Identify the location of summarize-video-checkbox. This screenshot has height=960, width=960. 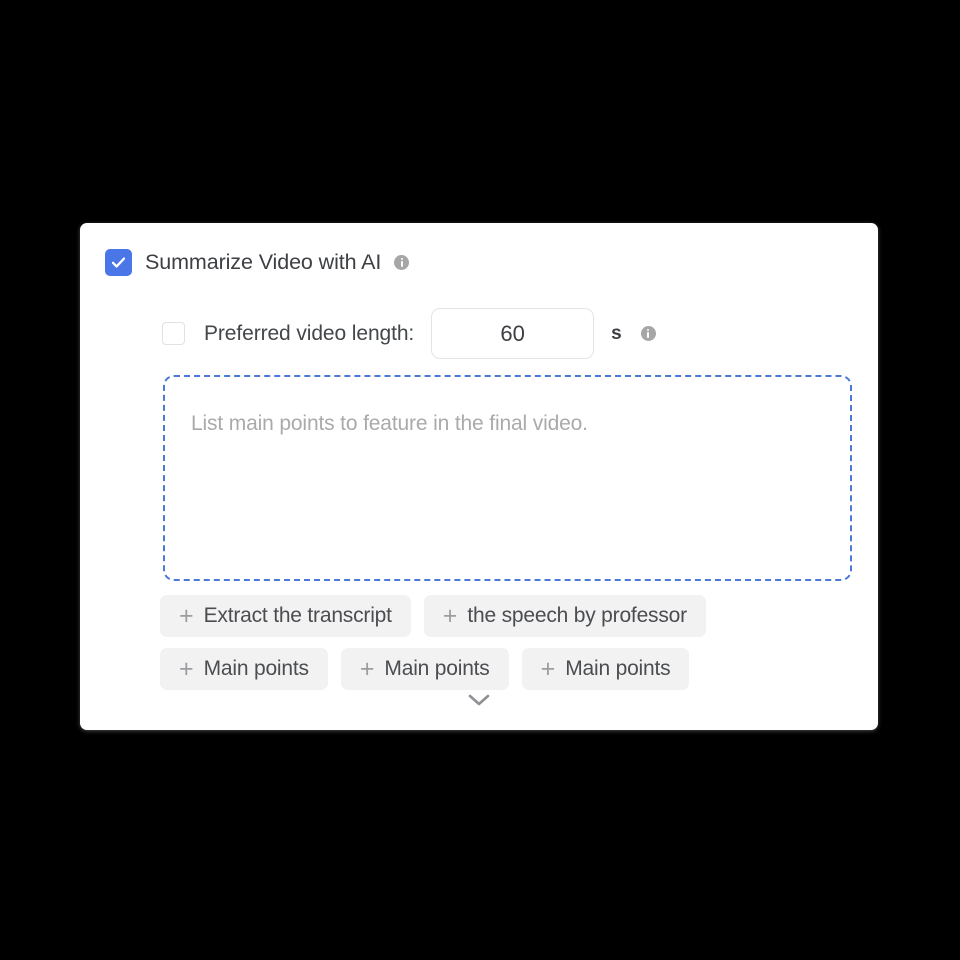
(118, 262).